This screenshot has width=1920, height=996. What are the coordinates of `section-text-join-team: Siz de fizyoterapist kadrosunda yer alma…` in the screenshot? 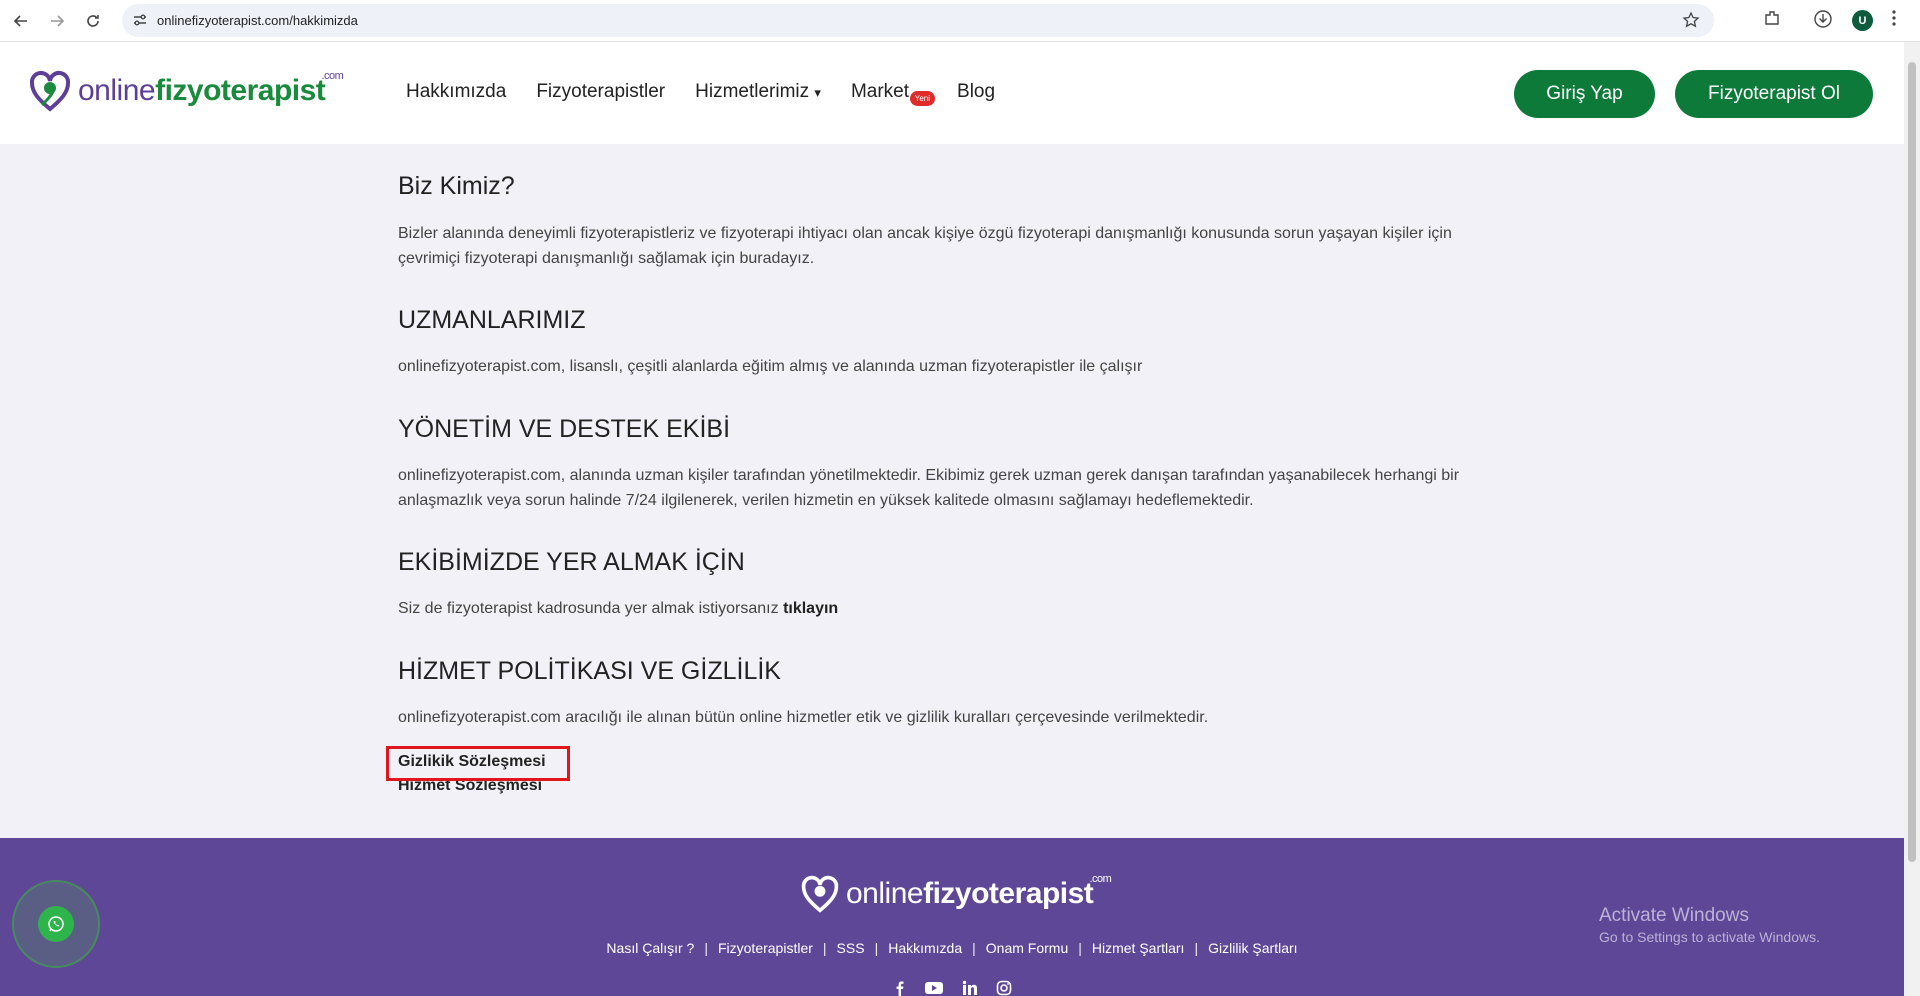 It's located at (948, 608).